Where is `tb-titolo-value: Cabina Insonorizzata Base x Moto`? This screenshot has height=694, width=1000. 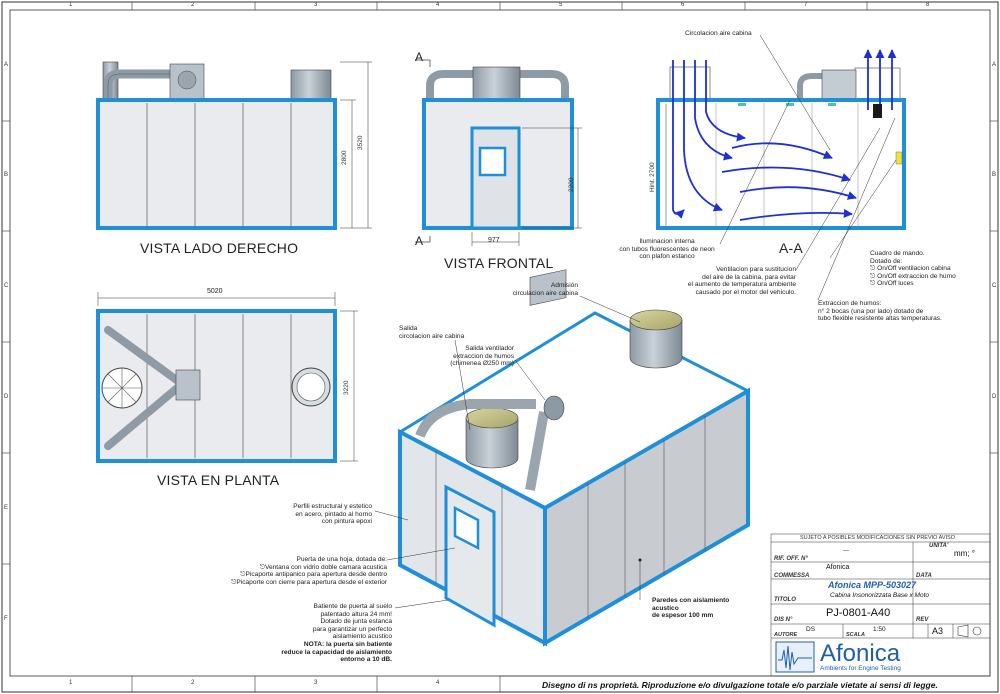
tb-titolo-value: Cabina Insonorizzata Base x Moto is located at coordinates (879, 595).